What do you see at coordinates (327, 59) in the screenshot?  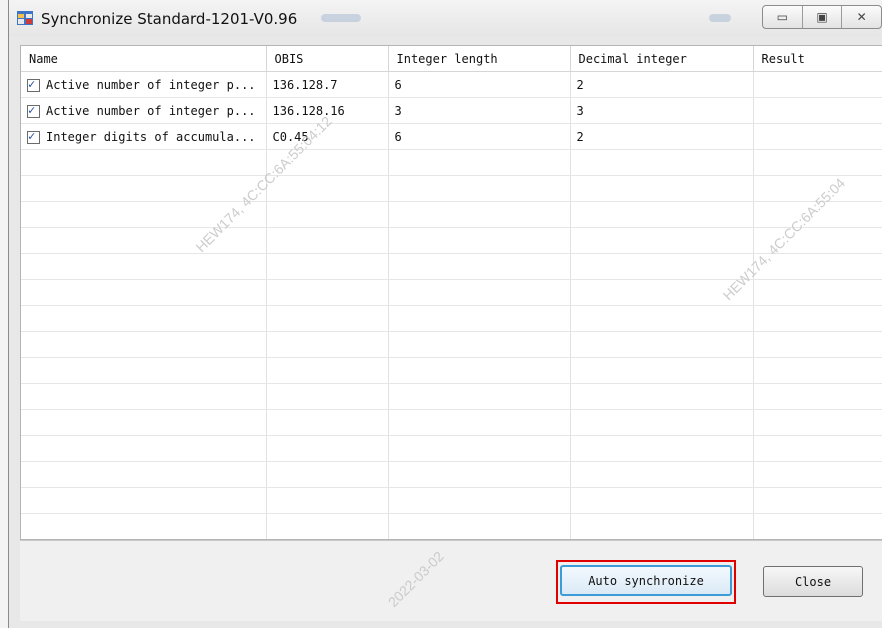 I see `col-header-obis: OBIS` at bounding box center [327, 59].